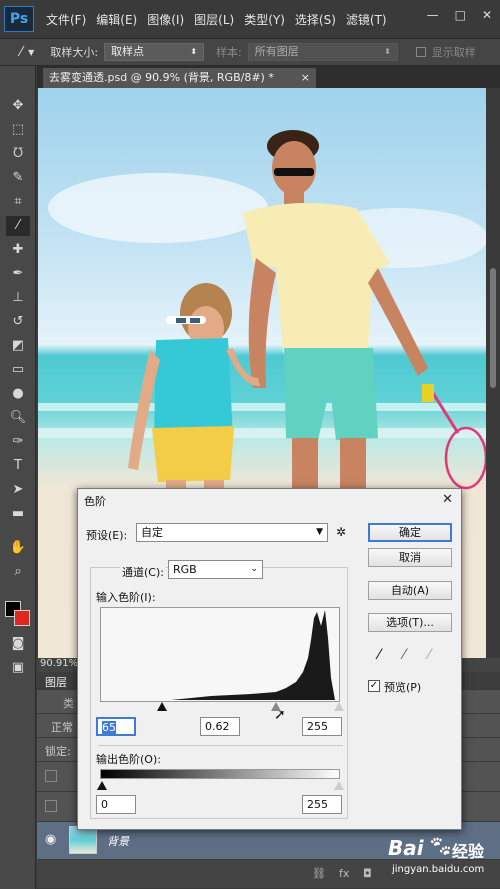 Image resolution: width=500 pixels, height=889 pixels. What do you see at coordinates (315, 19) in the screenshot?
I see `menu-select: 选择(S)` at bounding box center [315, 19].